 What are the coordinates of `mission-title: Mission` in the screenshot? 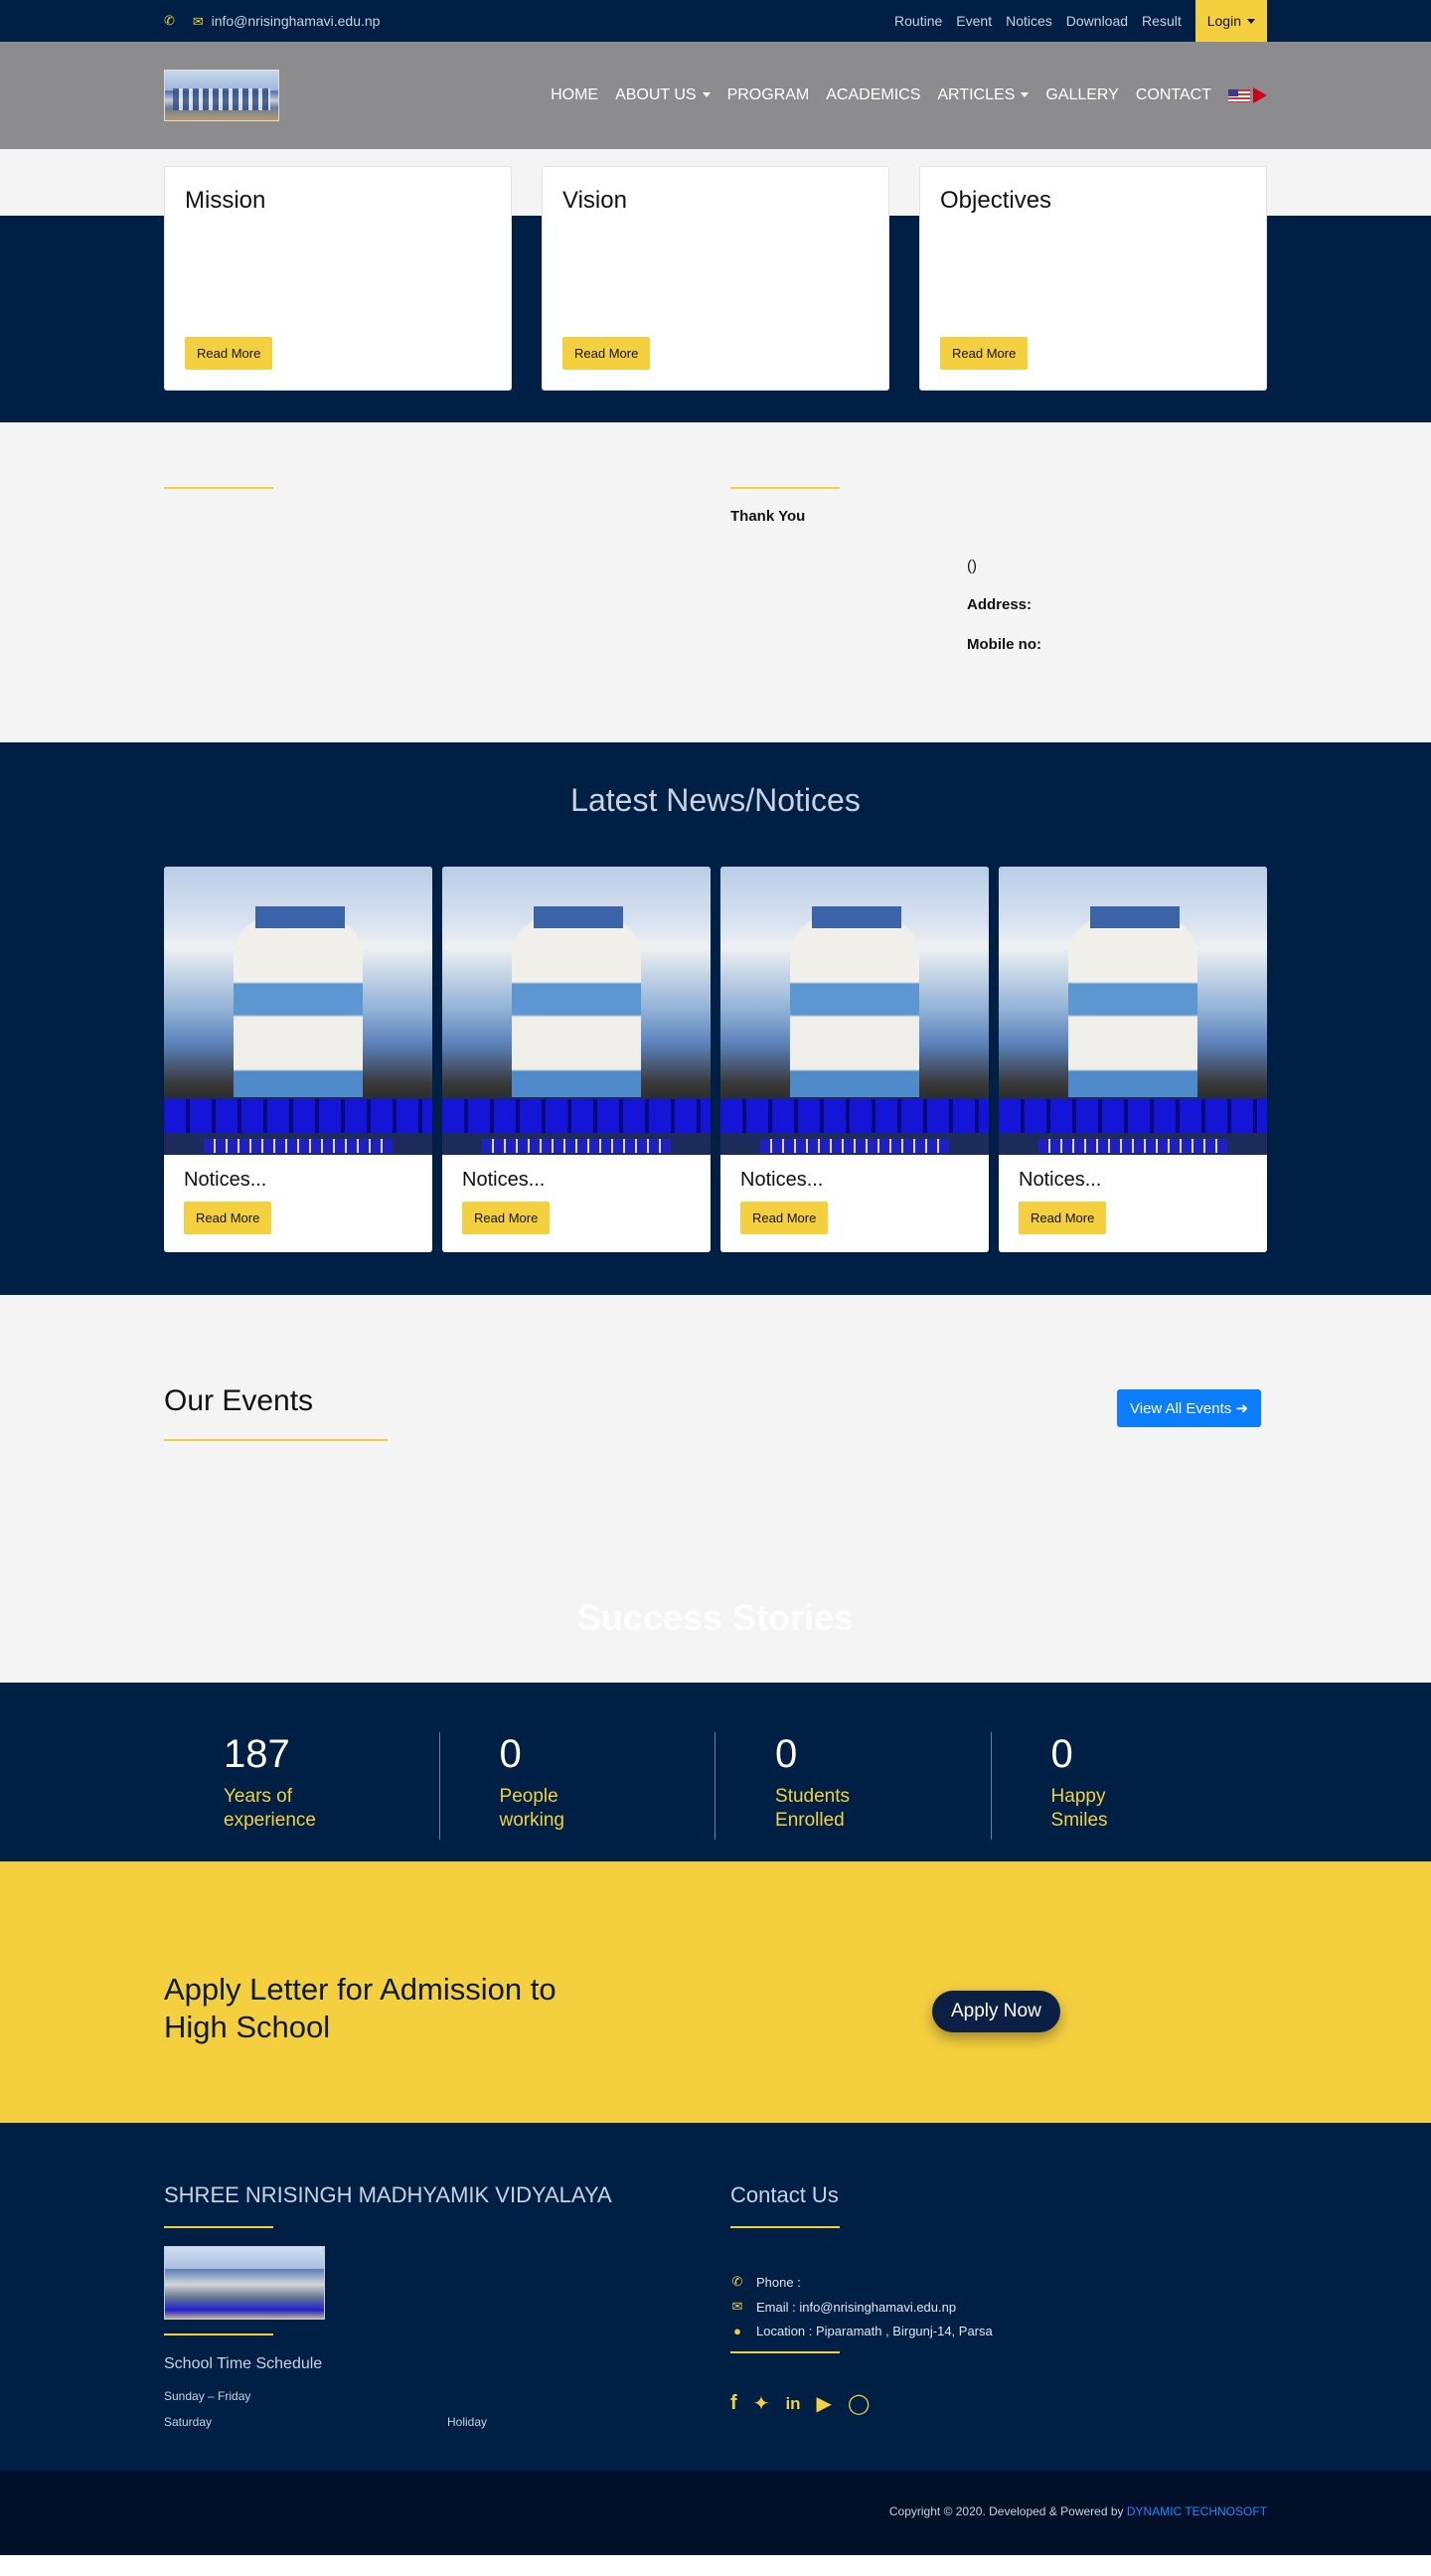 It's located at (226, 200).